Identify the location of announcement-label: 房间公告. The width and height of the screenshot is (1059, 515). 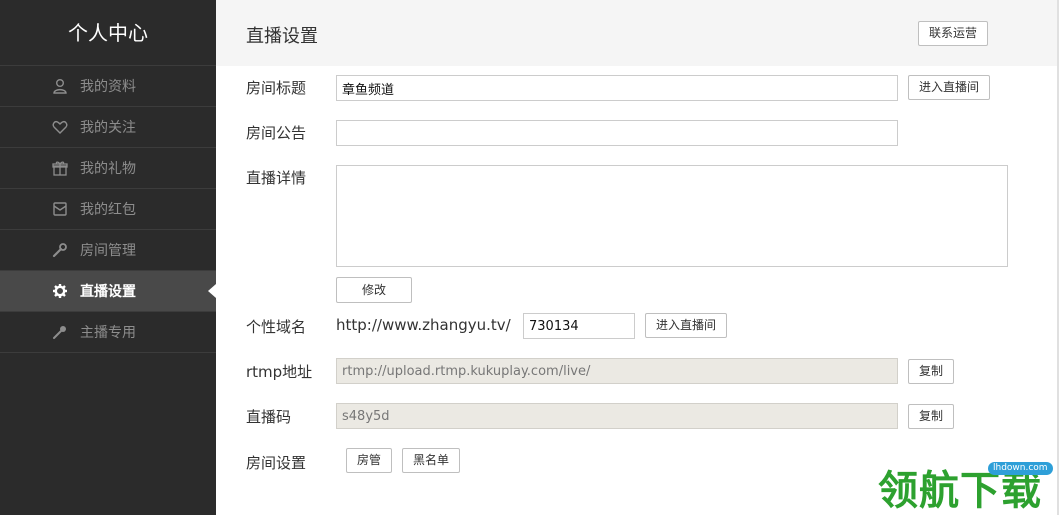
(276, 133).